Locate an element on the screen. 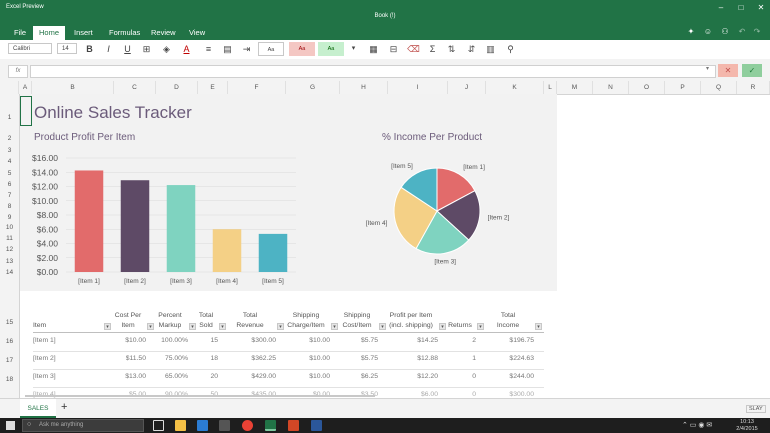  taskbar-search: ○ Ask me anything is located at coordinates (83, 425).